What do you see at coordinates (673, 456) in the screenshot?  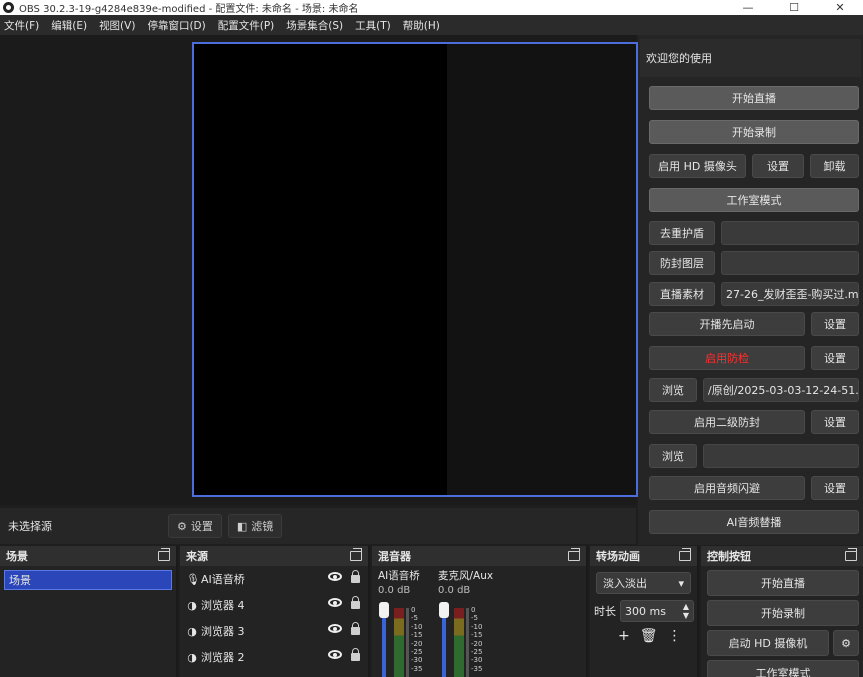 I see `dock-browse2-button: 浏览` at bounding box center [673, 456].